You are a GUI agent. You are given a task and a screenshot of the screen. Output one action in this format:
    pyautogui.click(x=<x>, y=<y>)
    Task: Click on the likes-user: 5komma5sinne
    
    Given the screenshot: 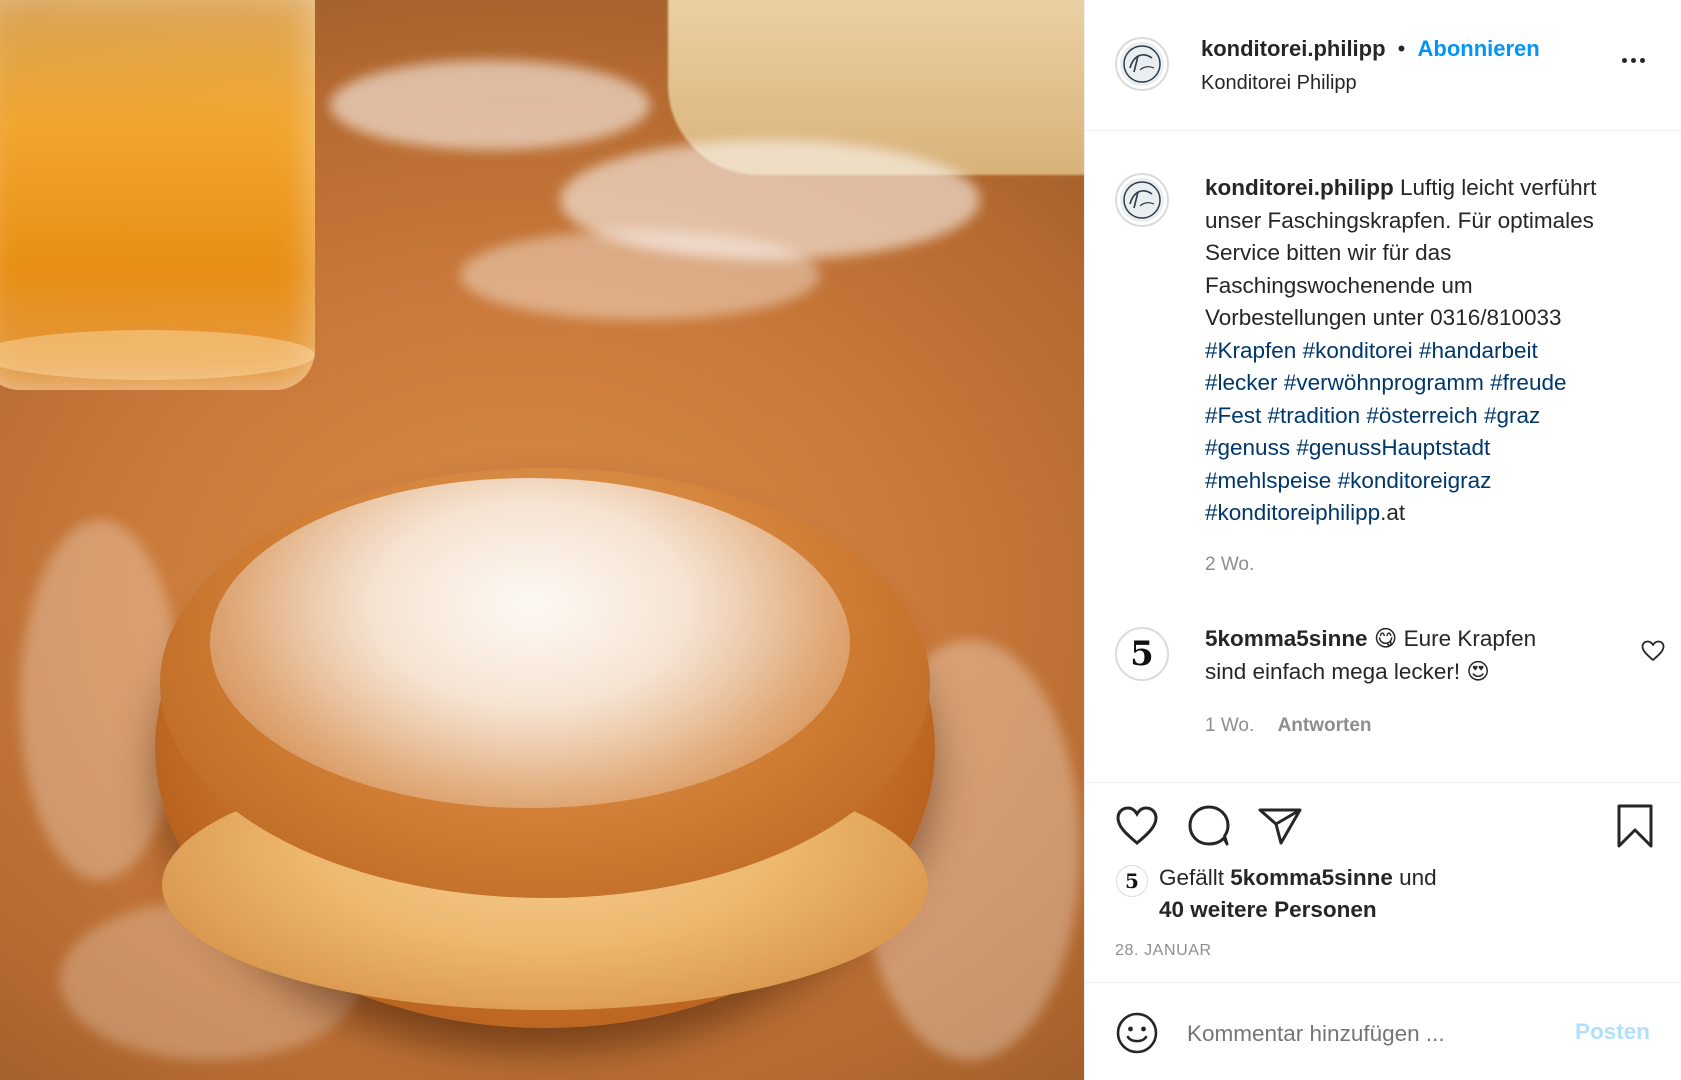 What is the action you would take?
    pyautogui.click(x=1311, y=877)
    